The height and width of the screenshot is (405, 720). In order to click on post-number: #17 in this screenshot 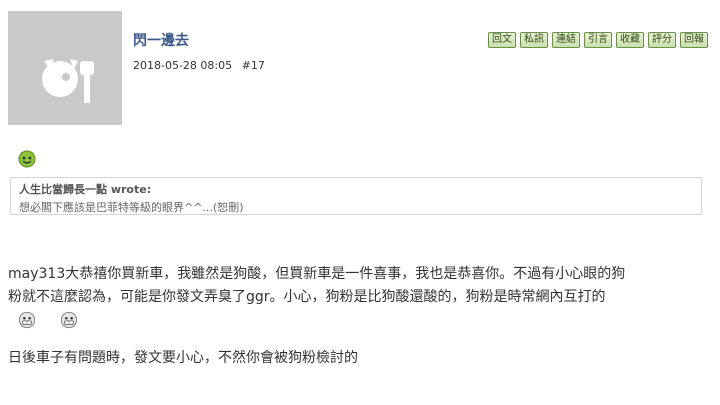, I will do `click(253, 65)`.